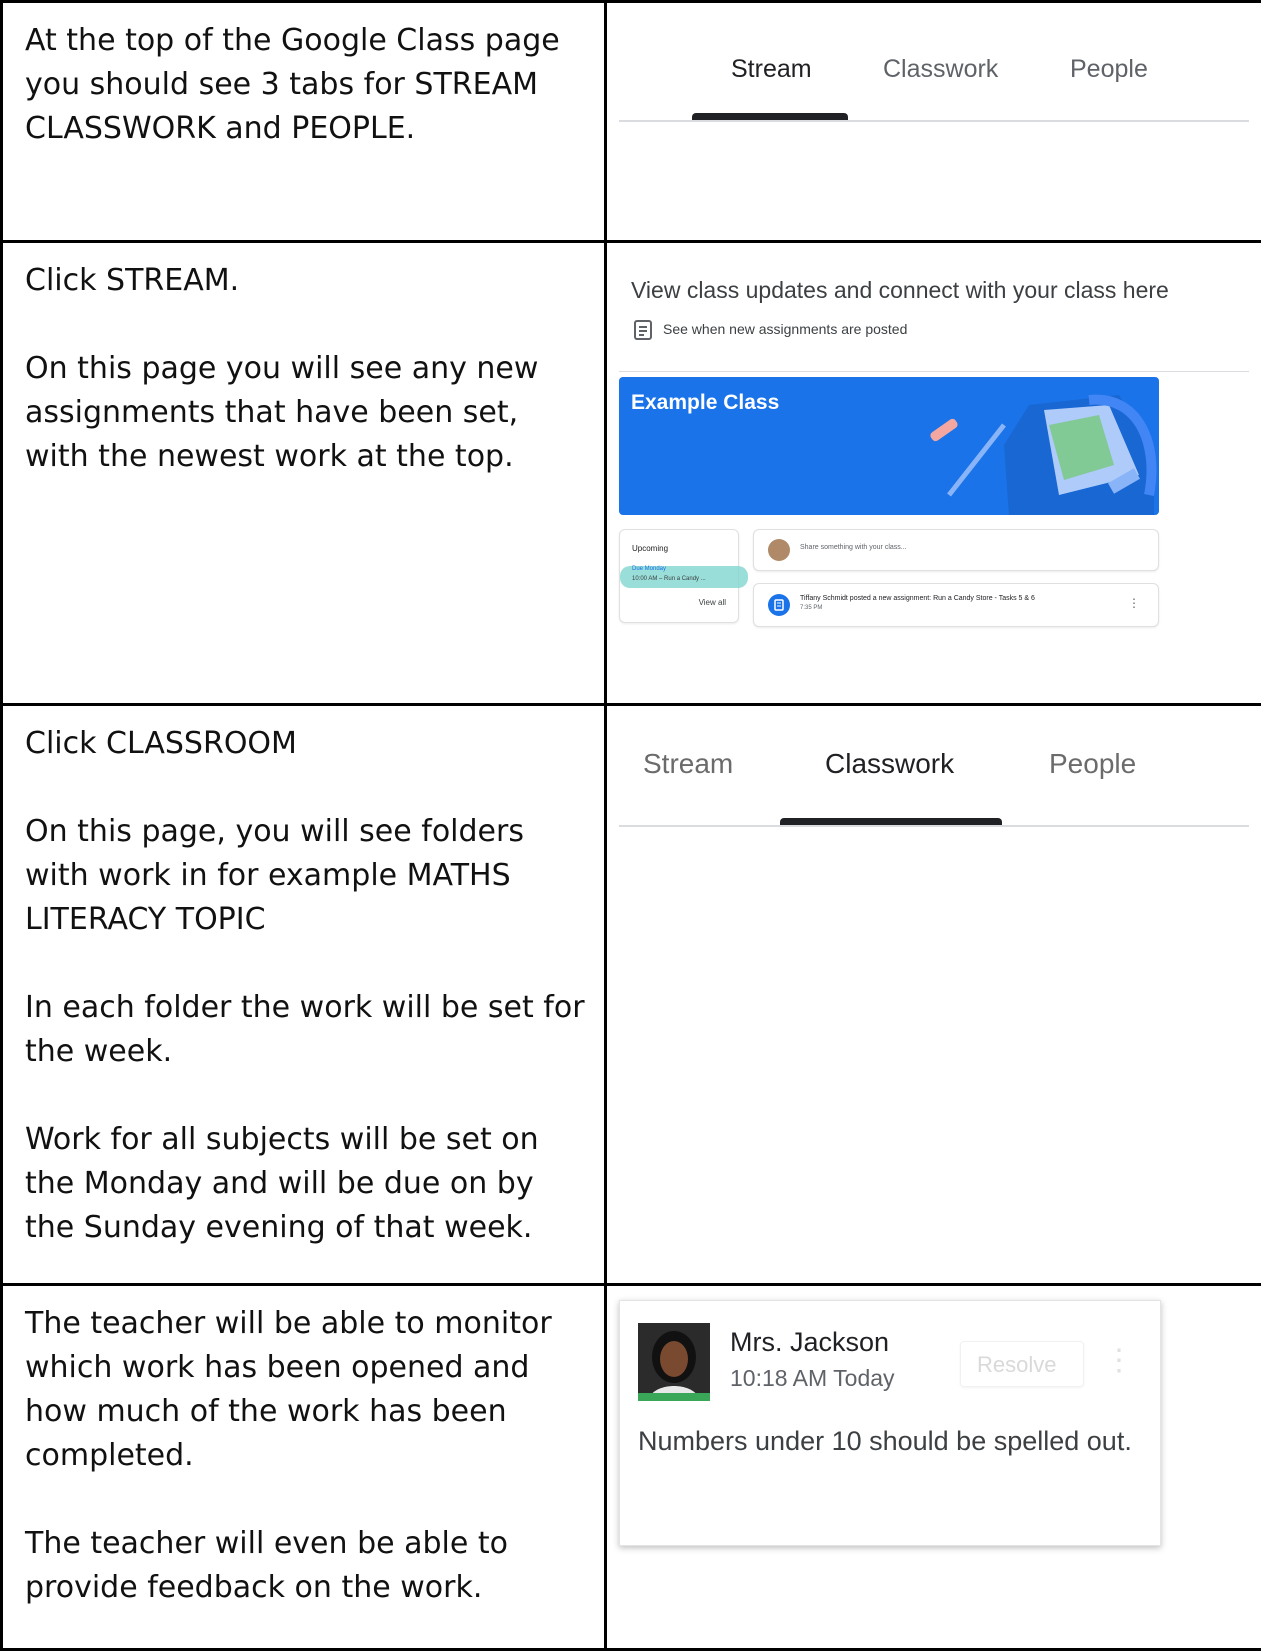  What do you see at coordinates (643, 329) in the screenshot?
I see `assignment-icon` at bounding box center [643, 329].